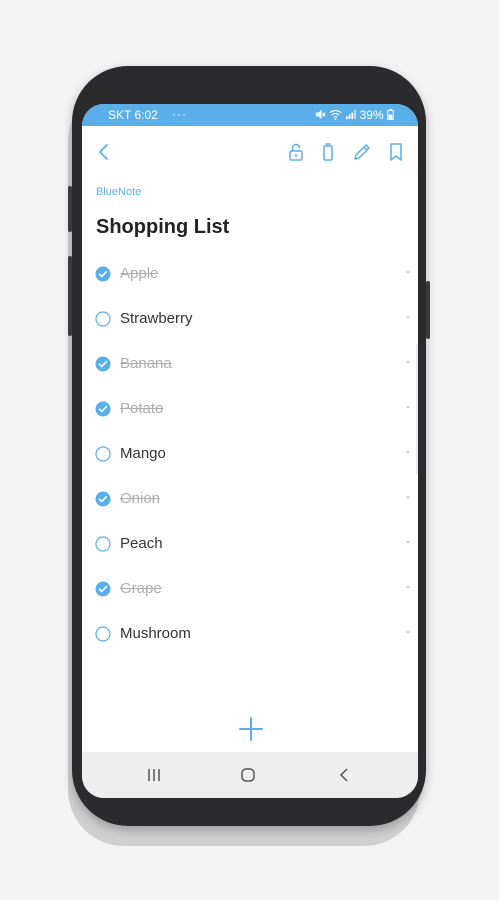  What do you see at coordinates (179, 114) in the screenshot?
I see `notification-dots: ···` at bounding box center [179, 114].